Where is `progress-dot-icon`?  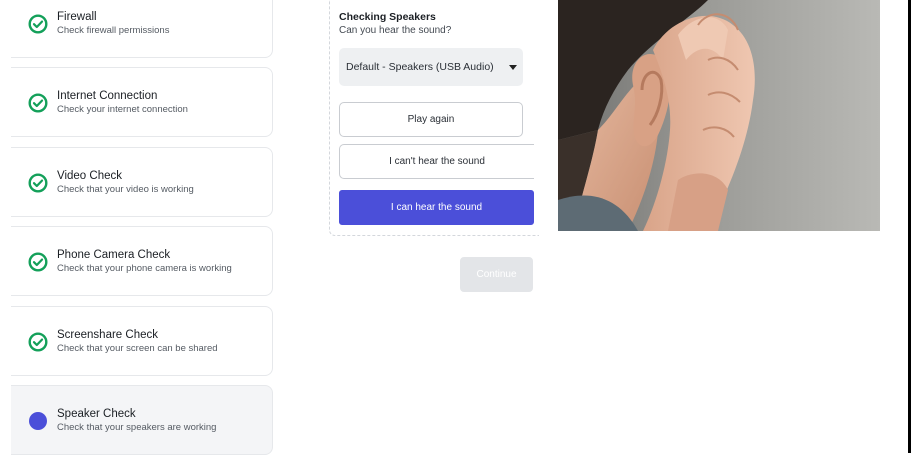 progress-dot-icon is located at coordinates (38, 421).